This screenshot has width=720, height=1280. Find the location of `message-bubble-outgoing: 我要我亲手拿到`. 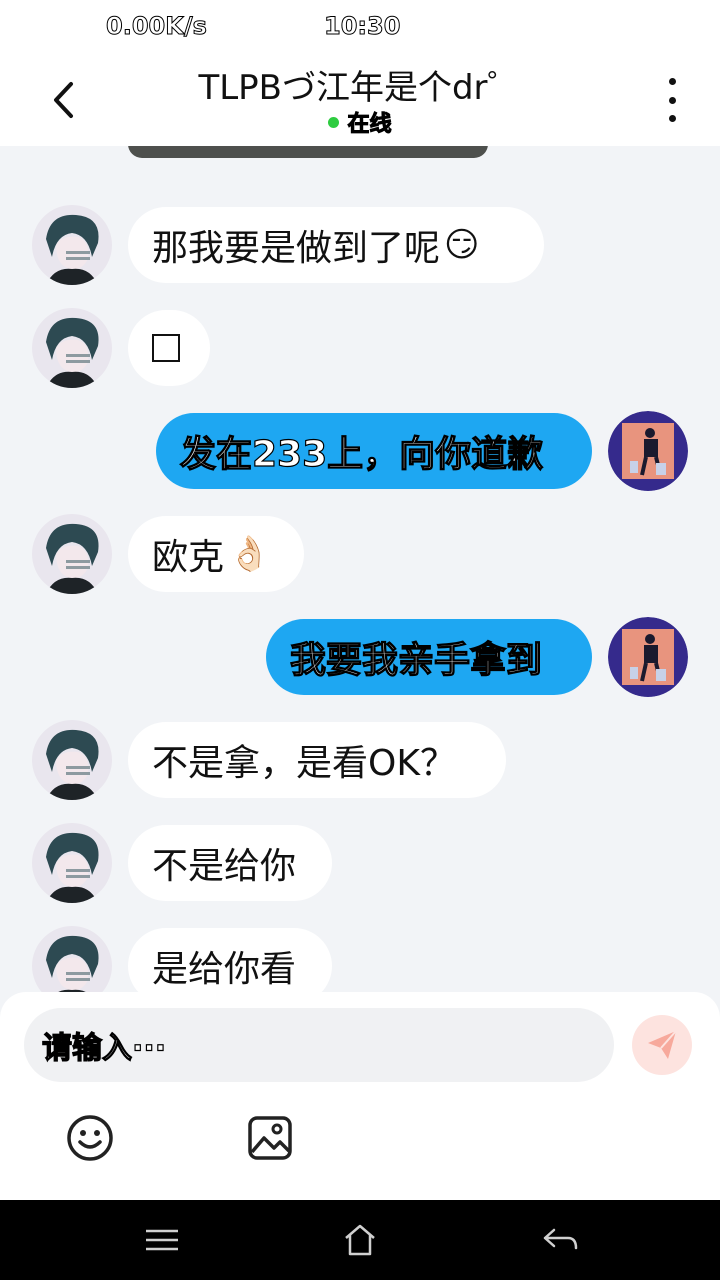

message-bubble-outgoing: 我要我亲手拿到 is located at coordinates (429, 657).